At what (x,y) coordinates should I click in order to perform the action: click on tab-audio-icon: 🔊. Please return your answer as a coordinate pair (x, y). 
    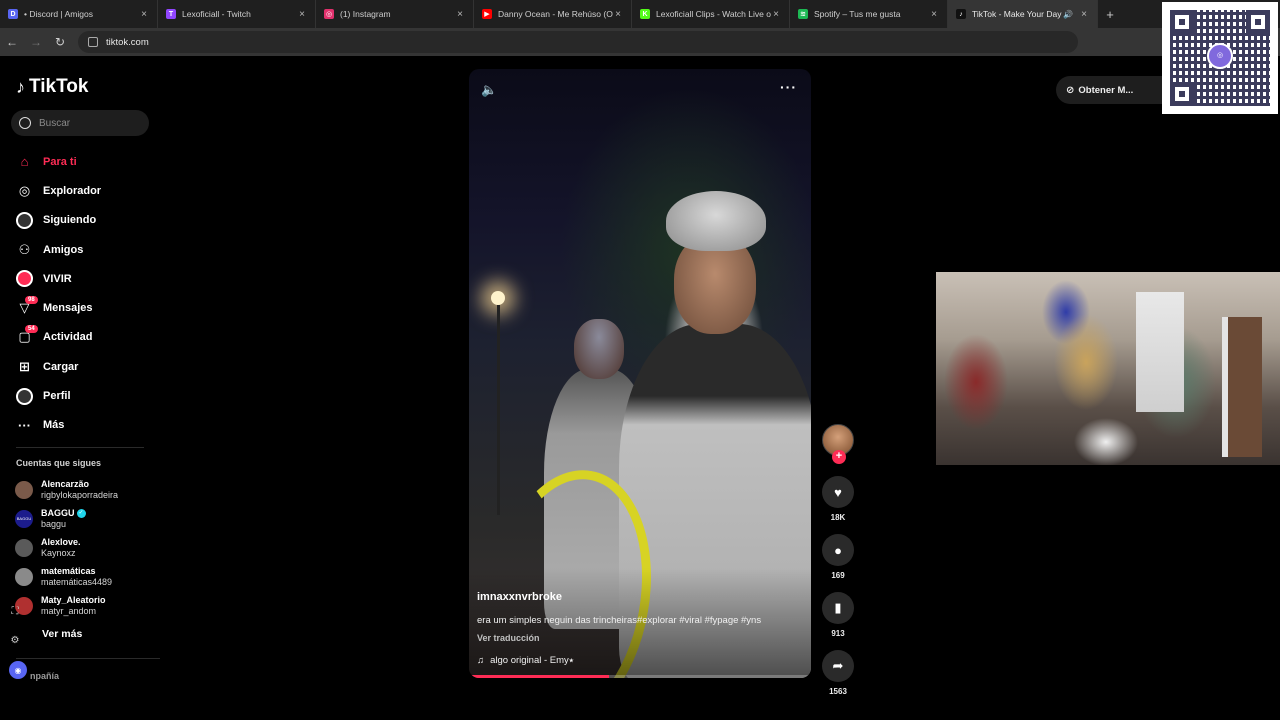
    Looking at the image, I should click on (1068, 14).